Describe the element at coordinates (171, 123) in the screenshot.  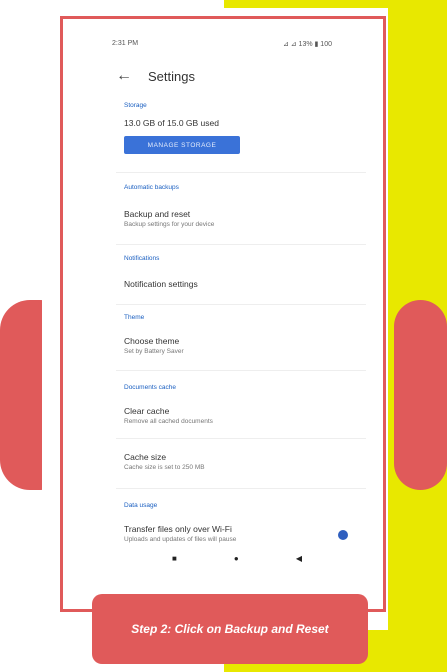
I see `storage-usage: 13.0 GB of 15.0 GB used` at that location.